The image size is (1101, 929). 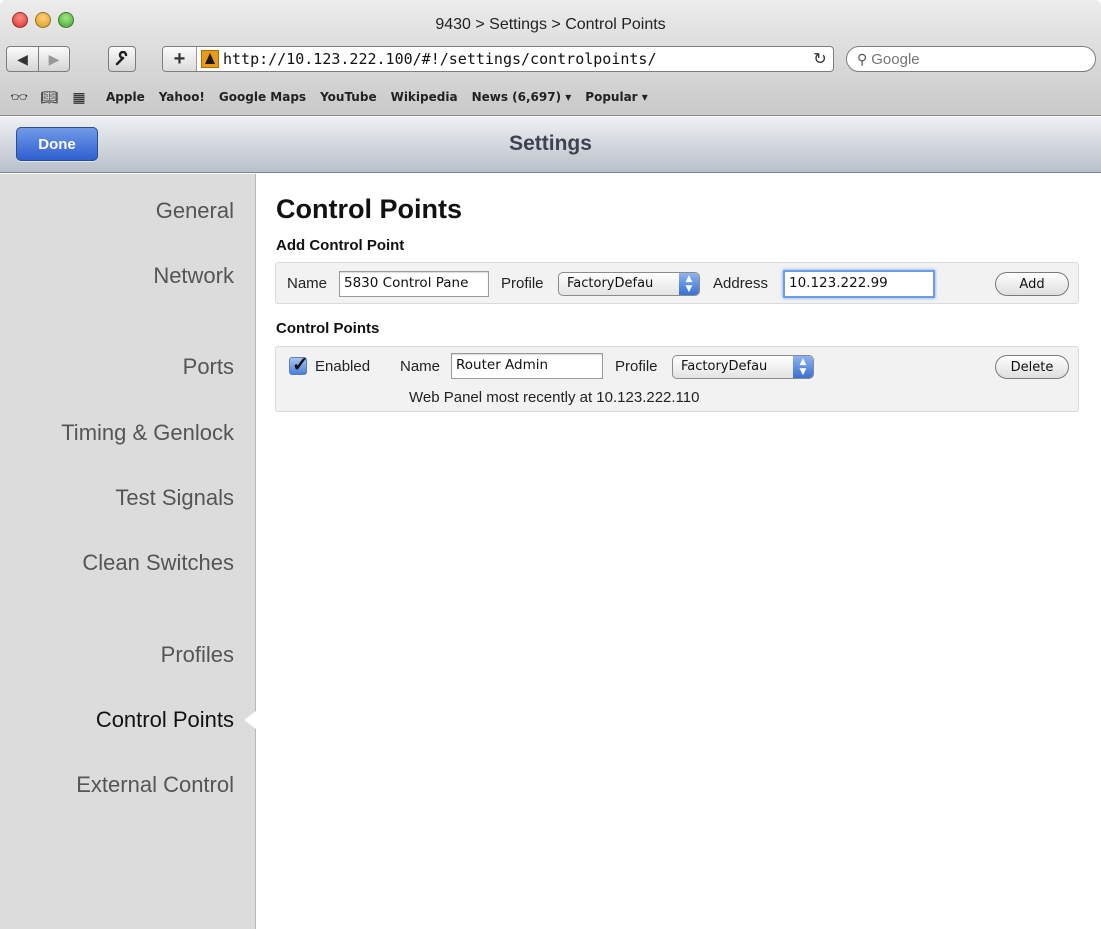 I want to click on bookmark-google-maps: Google Maps, so click(x=262, y=97).